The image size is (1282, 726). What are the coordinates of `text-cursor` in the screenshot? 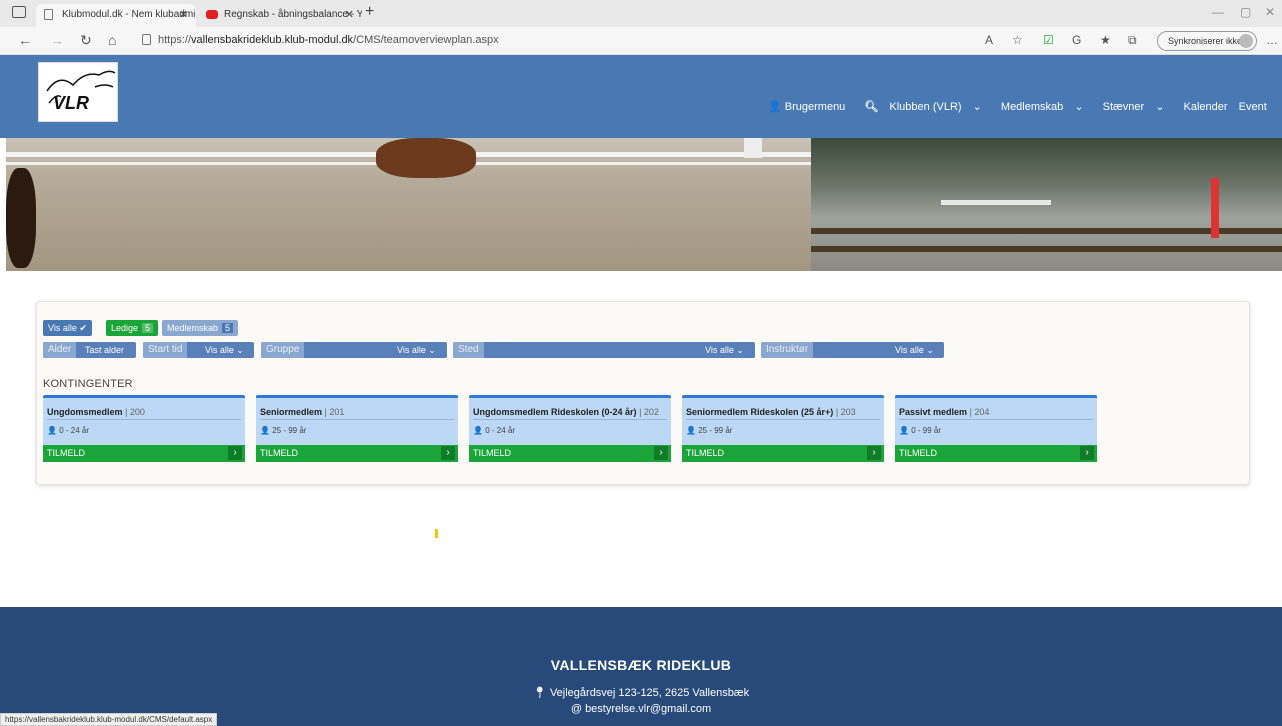 It's located at (436, 533).